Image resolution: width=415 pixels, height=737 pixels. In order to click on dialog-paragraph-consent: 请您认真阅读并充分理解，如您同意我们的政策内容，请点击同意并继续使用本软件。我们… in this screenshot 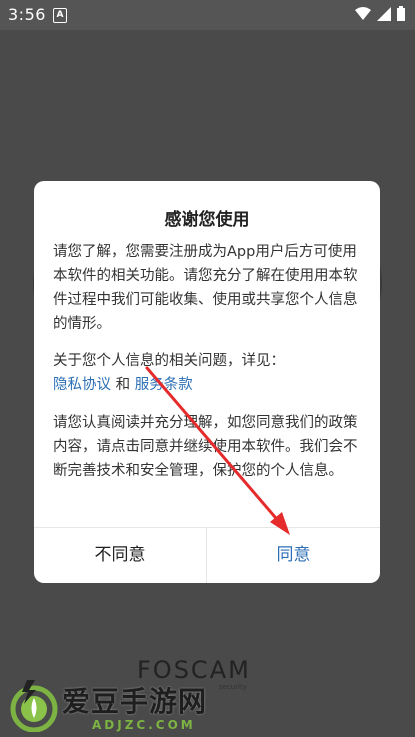, I will do `click(205, 447)`.